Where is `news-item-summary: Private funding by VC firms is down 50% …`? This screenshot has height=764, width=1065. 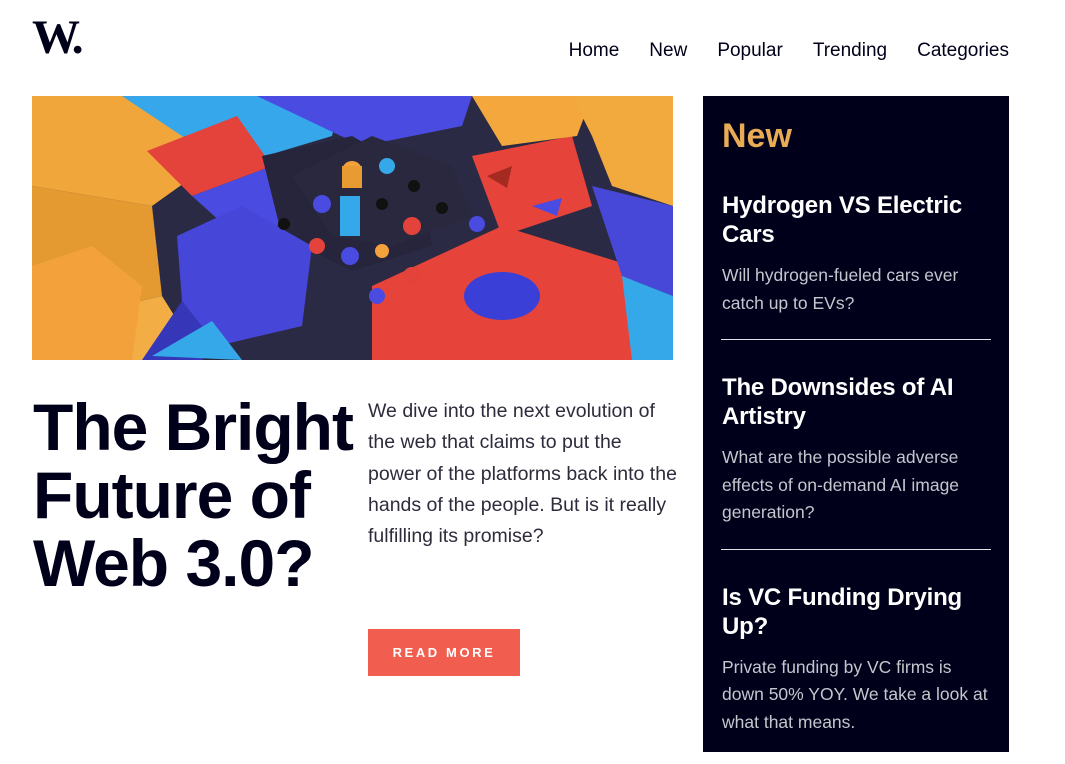 news-item-summary: Private funding by VC firms is down 50% … is located at coordinates (855, 694).